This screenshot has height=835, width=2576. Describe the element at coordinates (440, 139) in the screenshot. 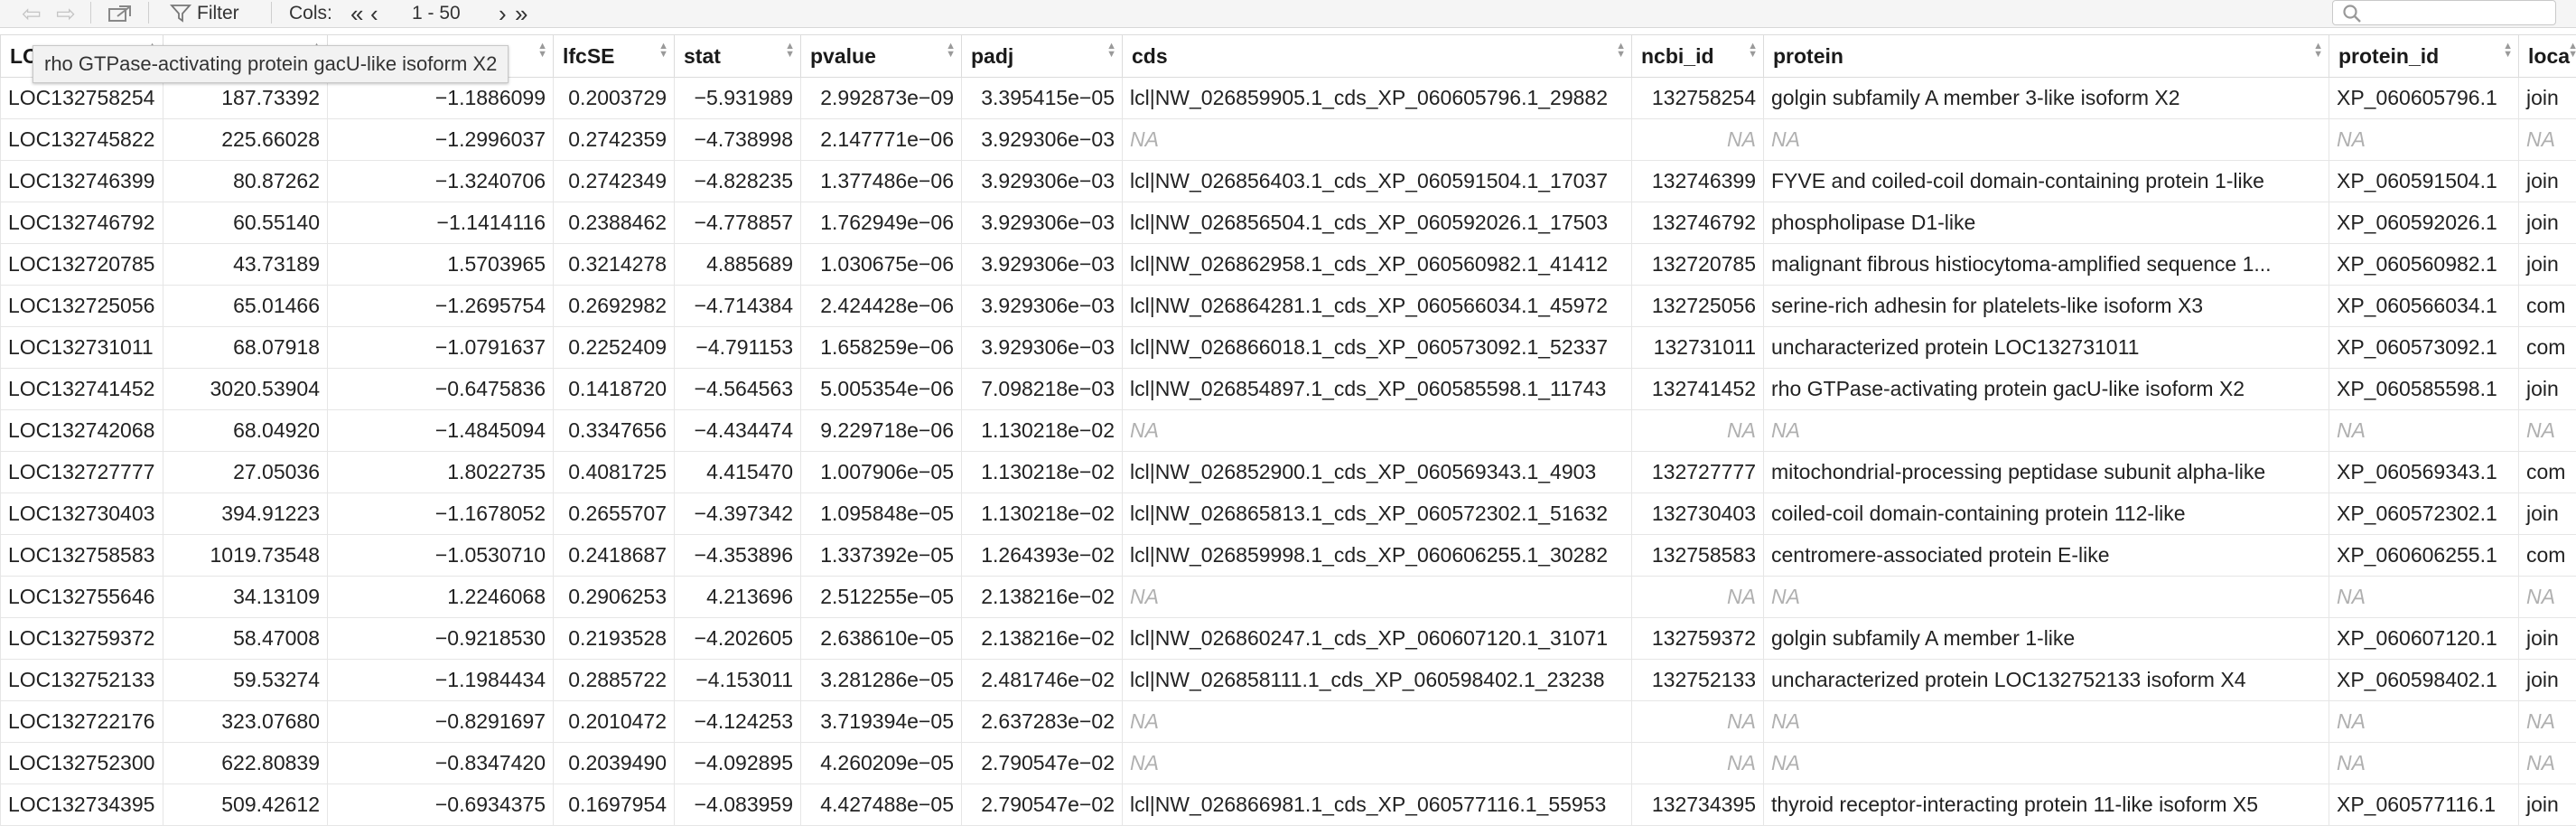

I see `table-cell: −1.2996037` at that location.